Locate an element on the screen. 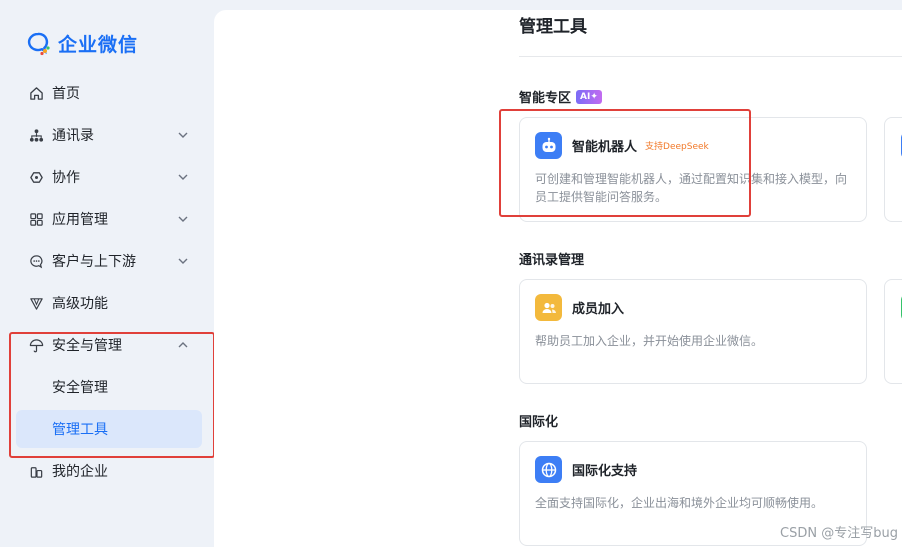 The width and height of the screenshot is (902, 547). card-title: 国际化支持 is located at coordinates (604, 469).